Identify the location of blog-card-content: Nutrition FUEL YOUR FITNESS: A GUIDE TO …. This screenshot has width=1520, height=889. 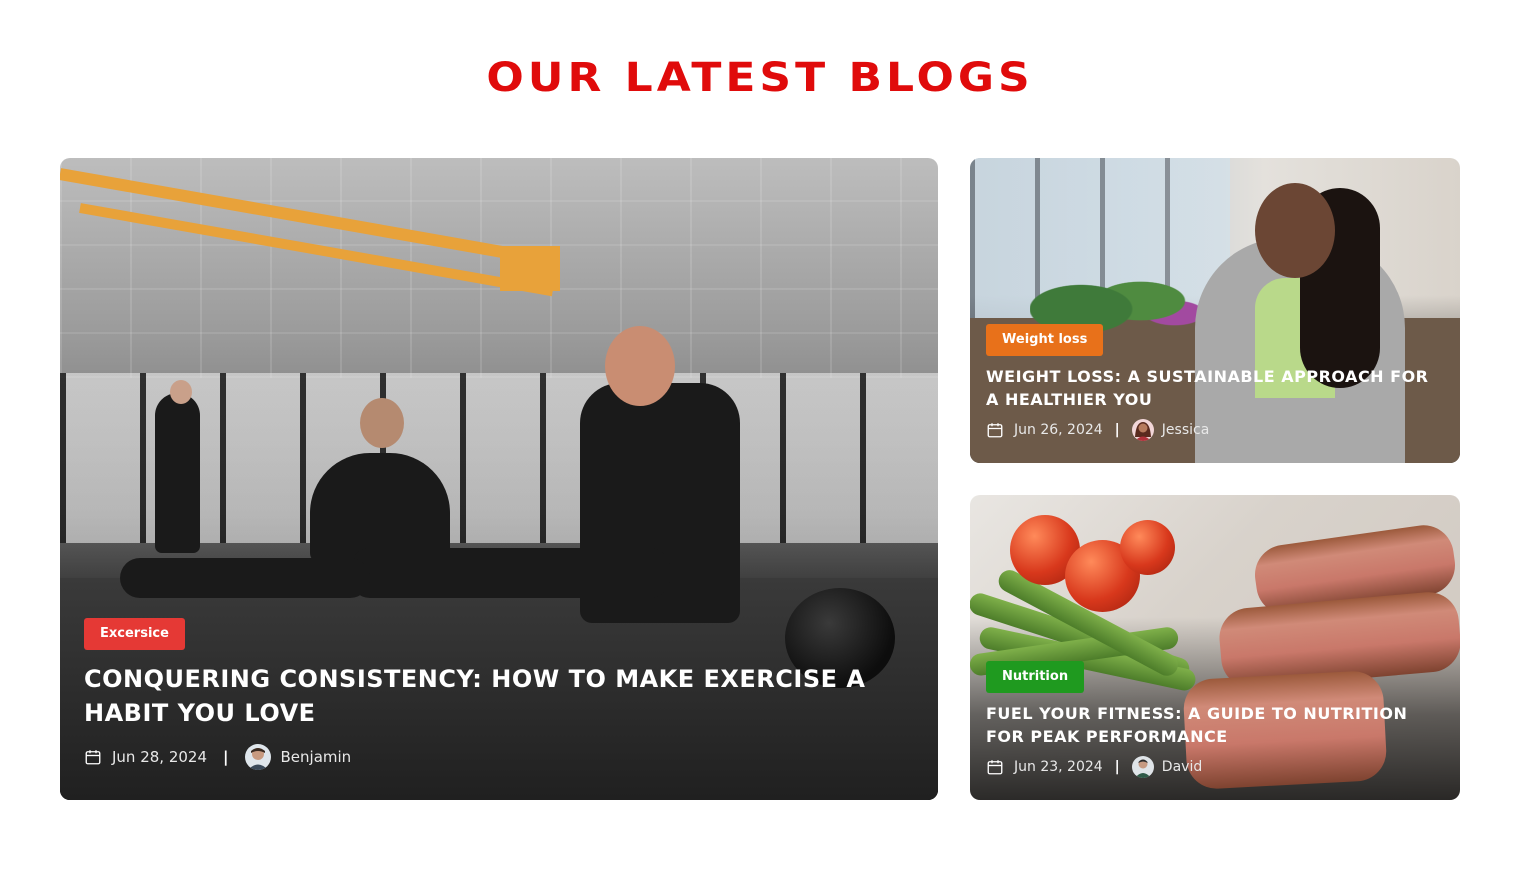
(1215, 730).